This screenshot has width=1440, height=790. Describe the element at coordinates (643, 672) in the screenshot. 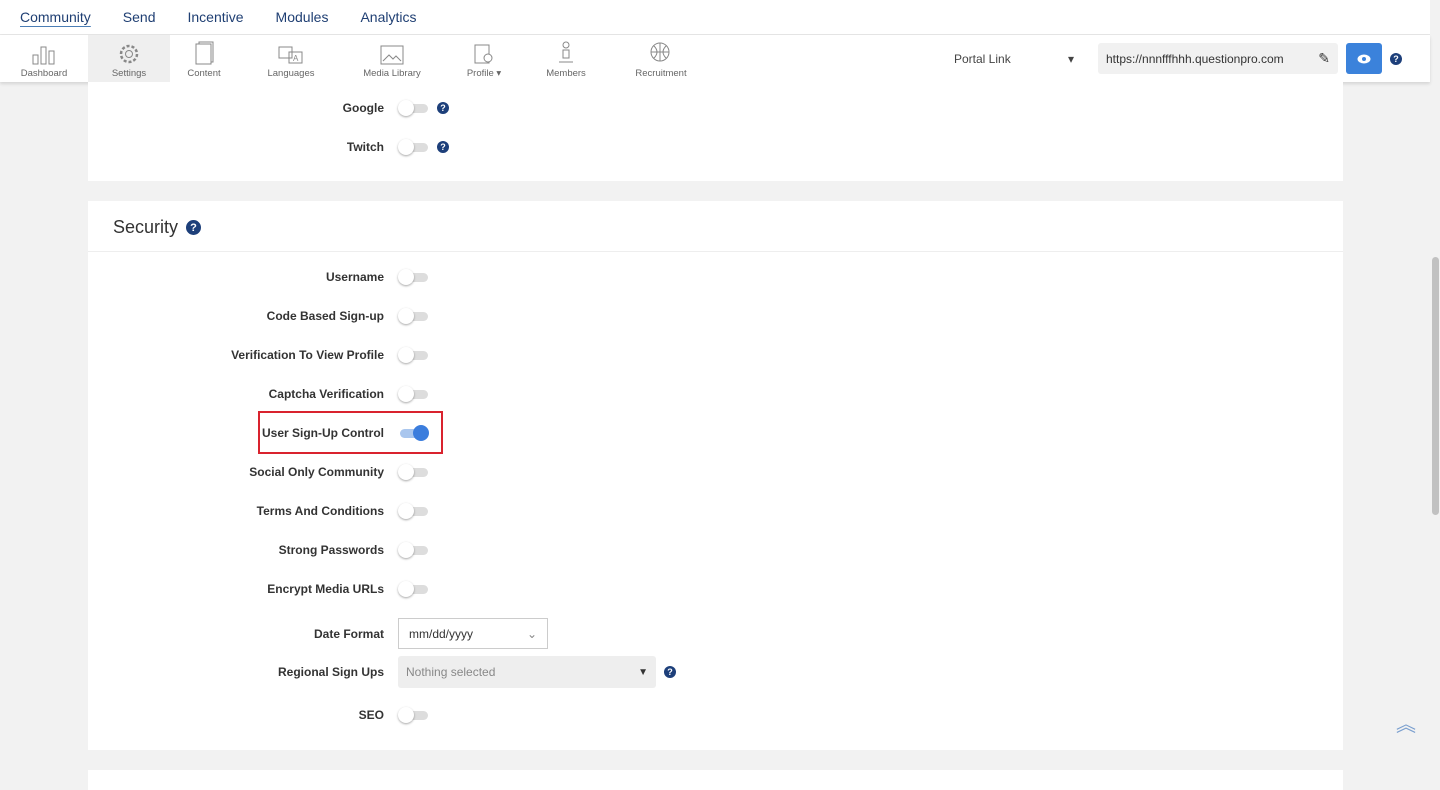

I see `caret-down-icon: ▼` at that location.